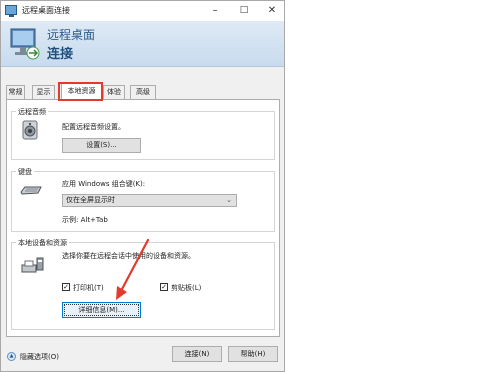 Image resolution: width=500 pixels, height=372 pixels. Describe the element at coordinates (30, 130) in the screenshot. I see `speaker-icon` at that location.